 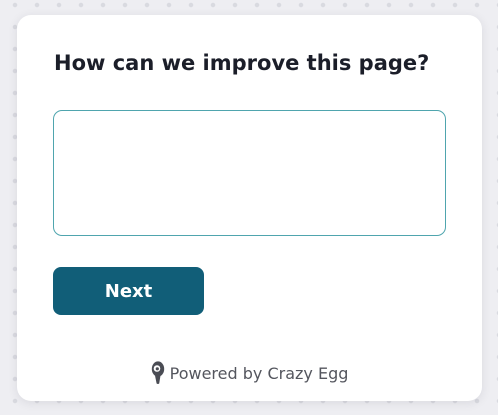 I want to click on survey-question: How can we improve this page?, so click(x=242, y=63).